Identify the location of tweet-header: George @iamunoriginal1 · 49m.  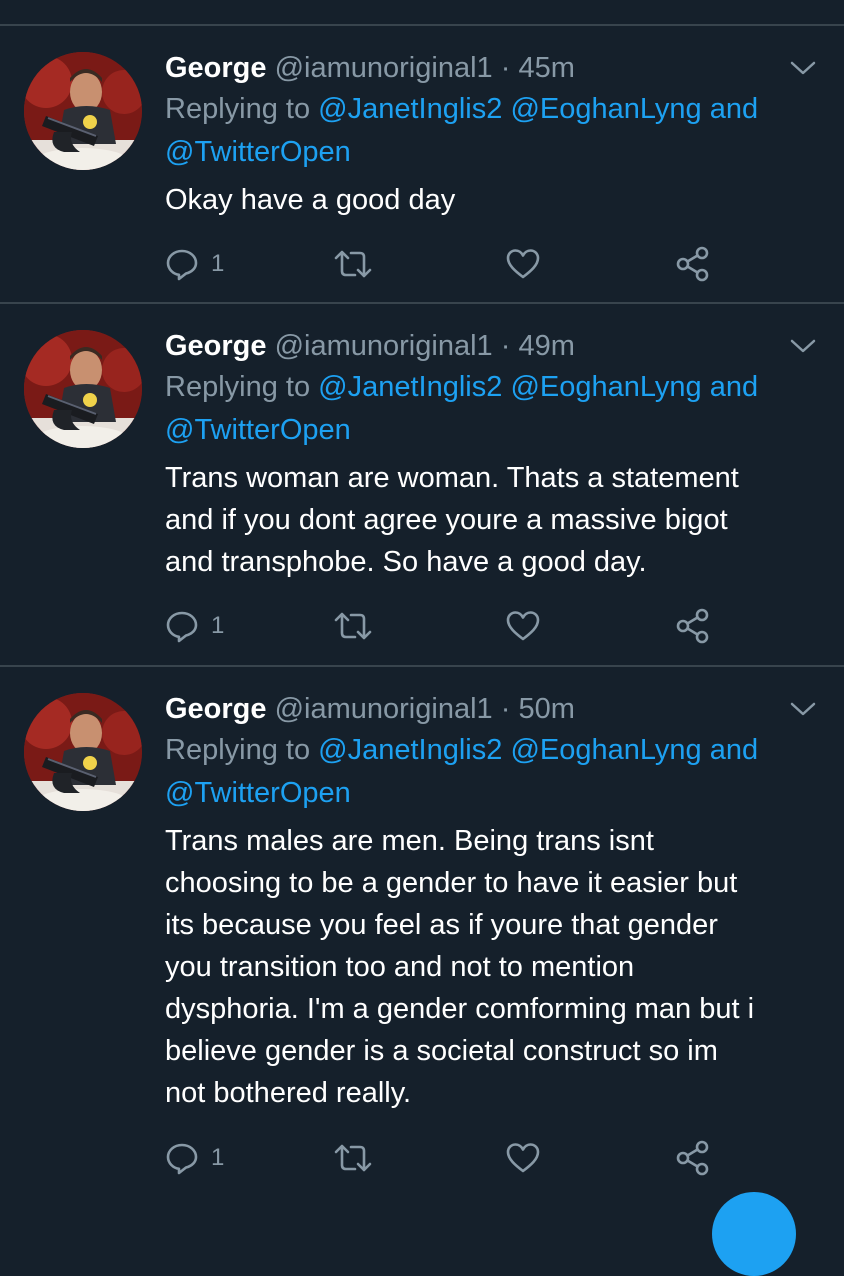
(370, 346).